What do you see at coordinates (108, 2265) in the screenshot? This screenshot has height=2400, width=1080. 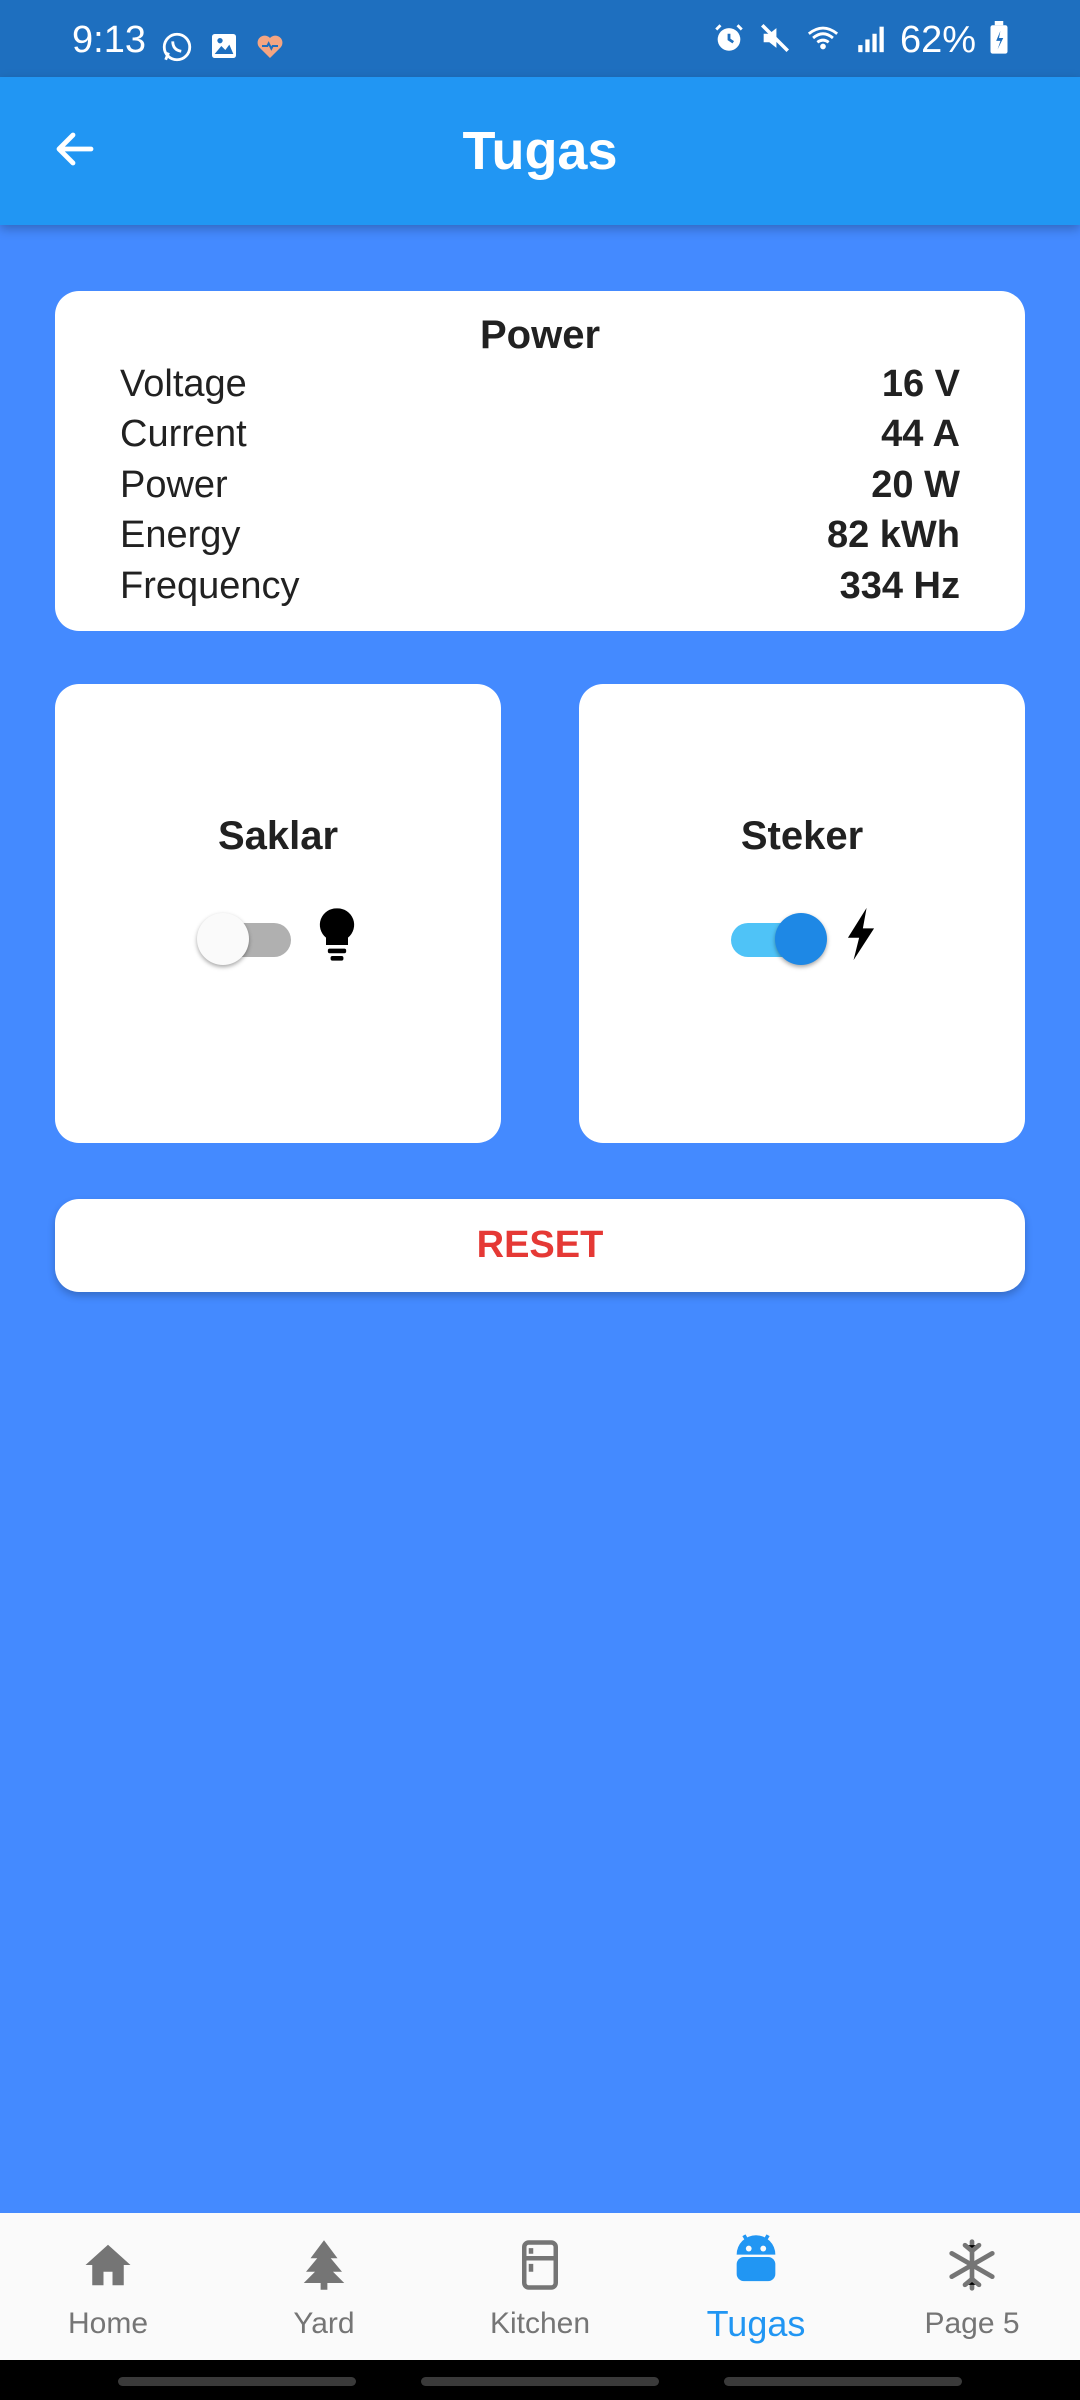 I see `home-icon` at bounding box center [108, 2265].